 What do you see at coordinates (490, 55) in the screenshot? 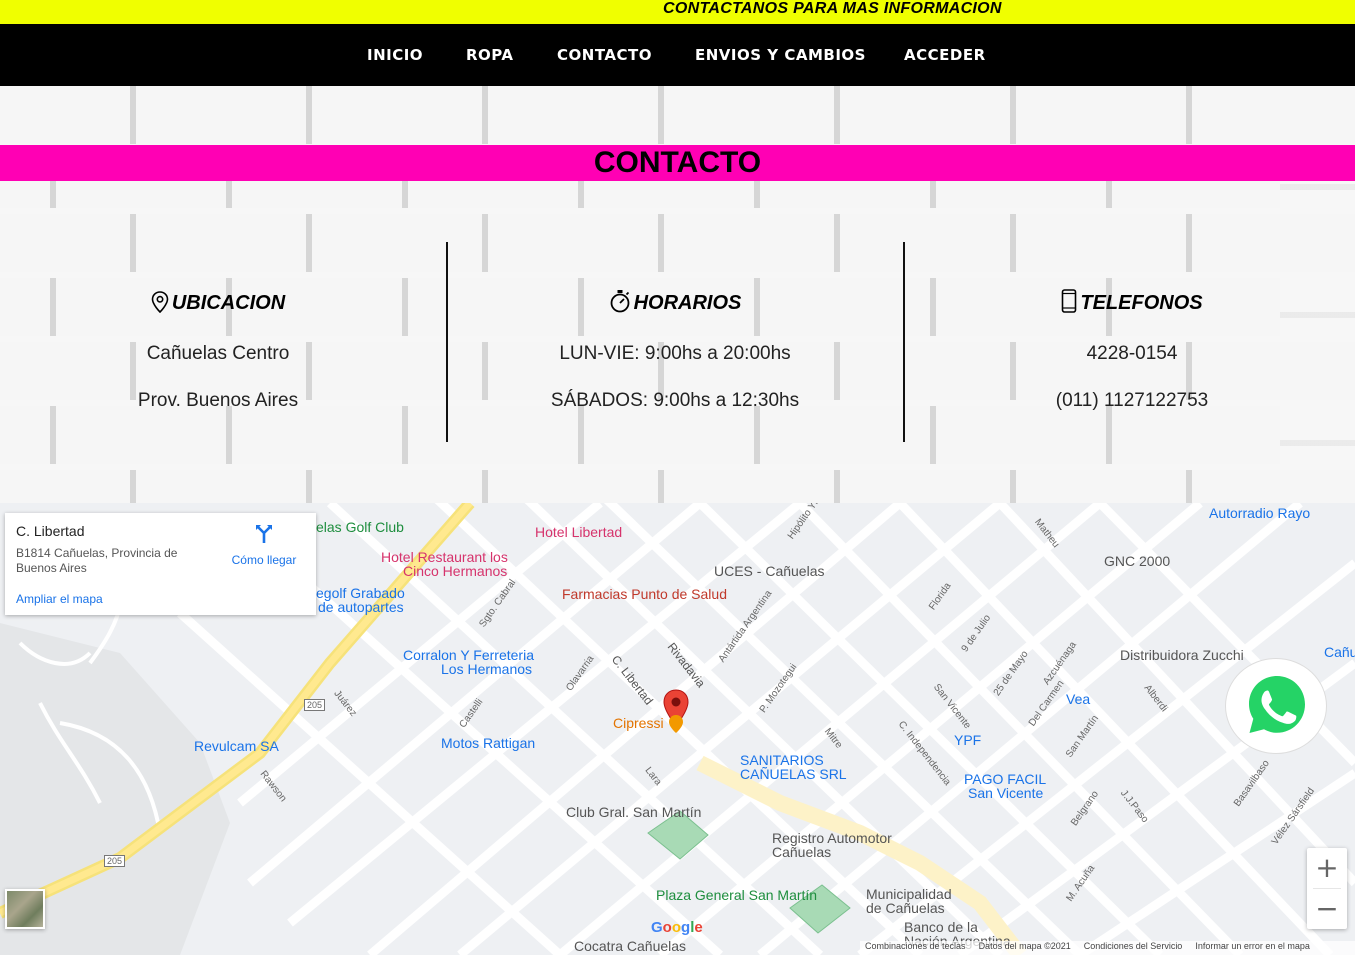
I see `nav-item-ropa: ROPA` at bounding box center [490, 55].